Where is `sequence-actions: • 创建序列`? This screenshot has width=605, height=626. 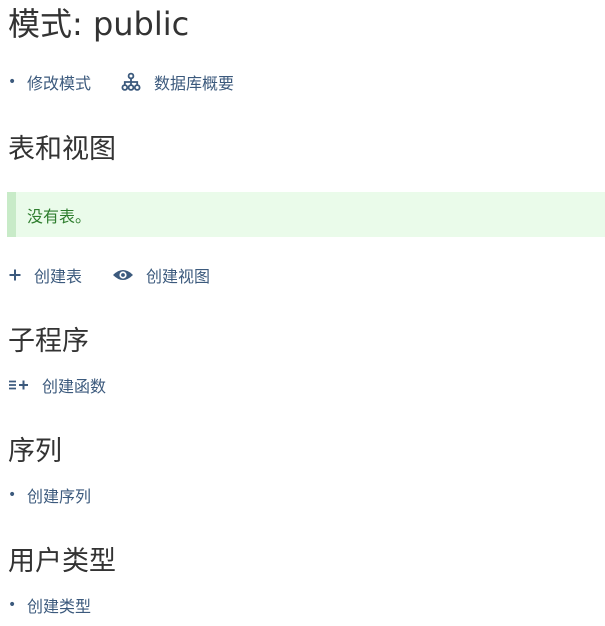
sequence-actions: • 创建序列 is located at coordinates (49, 495).